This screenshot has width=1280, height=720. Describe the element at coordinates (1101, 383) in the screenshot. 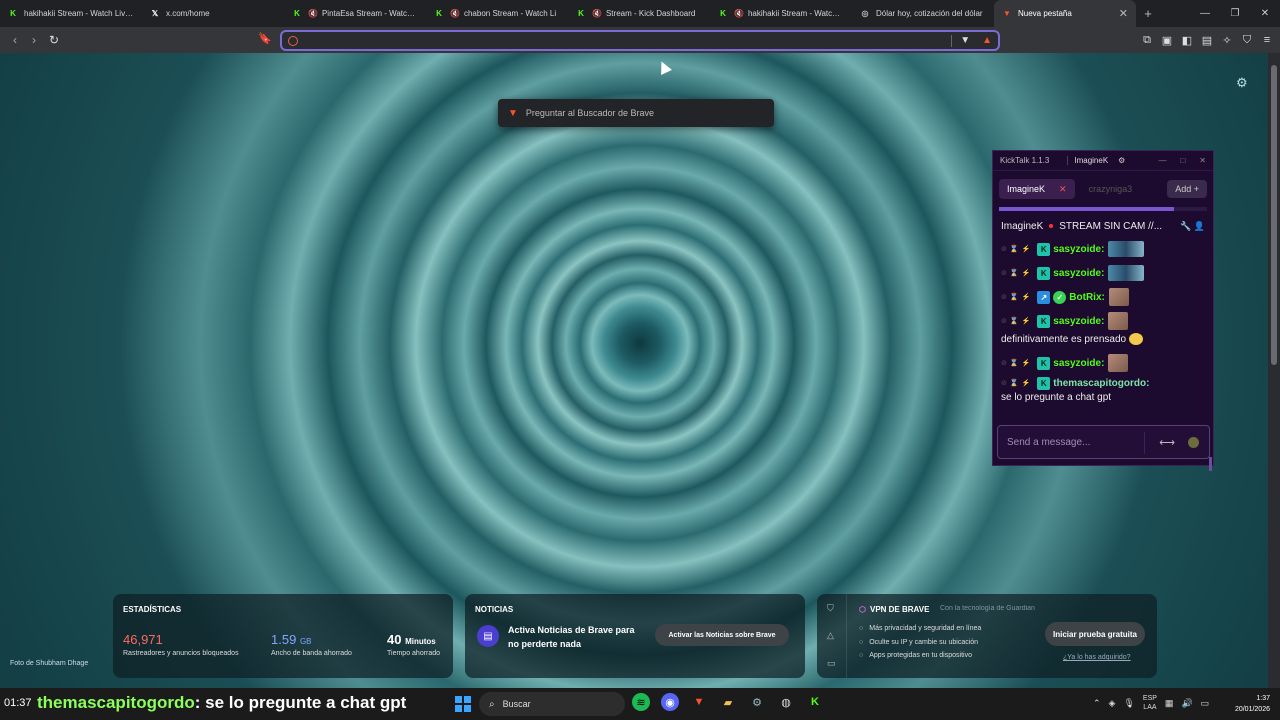

I see `chat-username: themascapitogordo:` at that location.